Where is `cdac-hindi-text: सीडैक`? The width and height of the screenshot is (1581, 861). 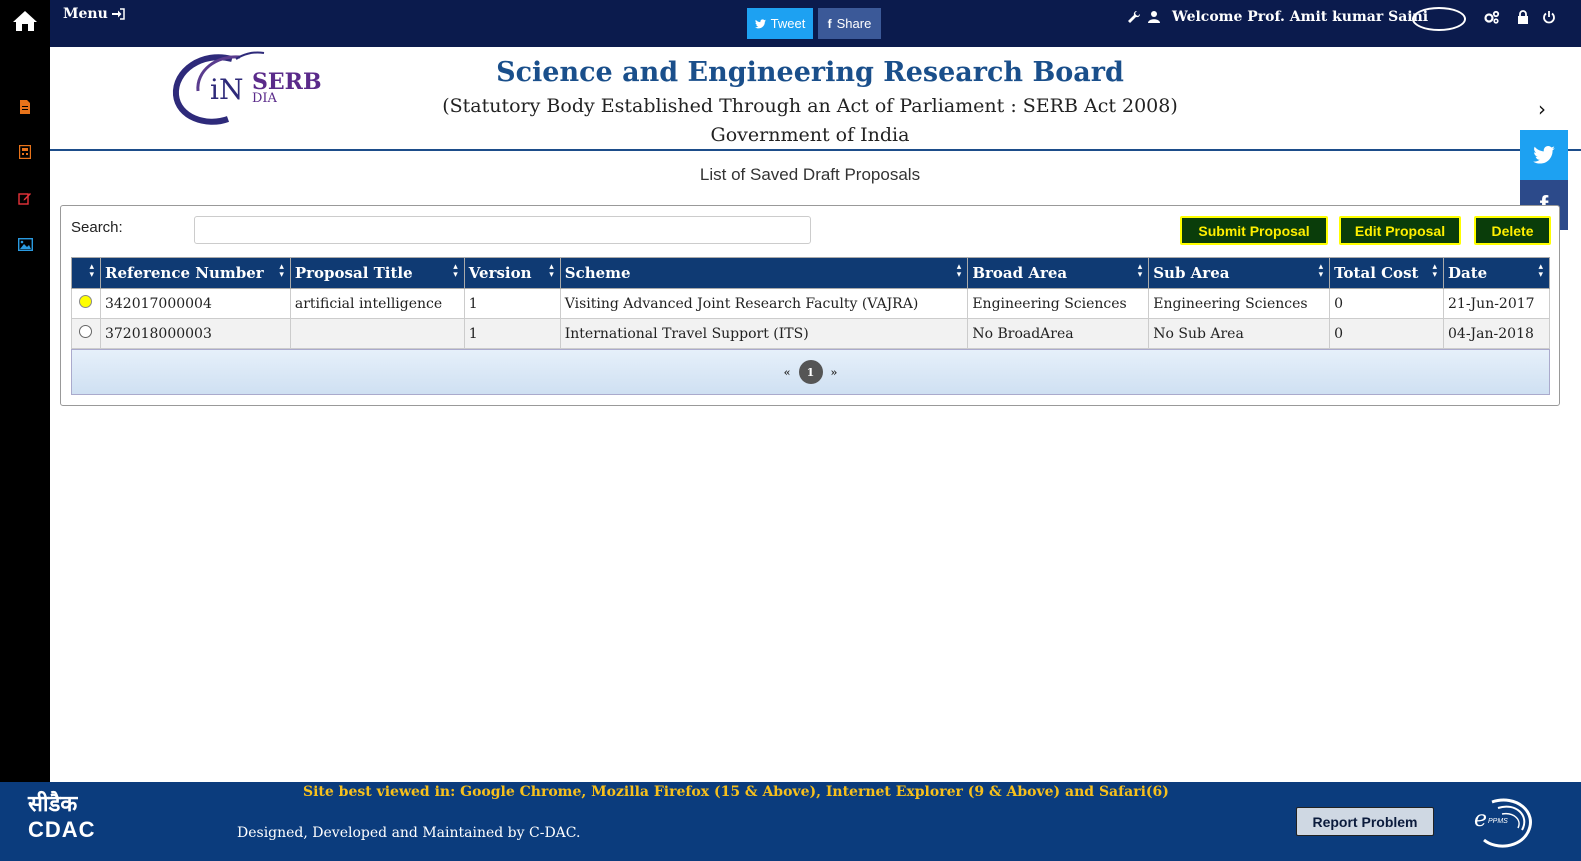 cdac-hindi-text: सीडैक is located at coordinates (53, 804).